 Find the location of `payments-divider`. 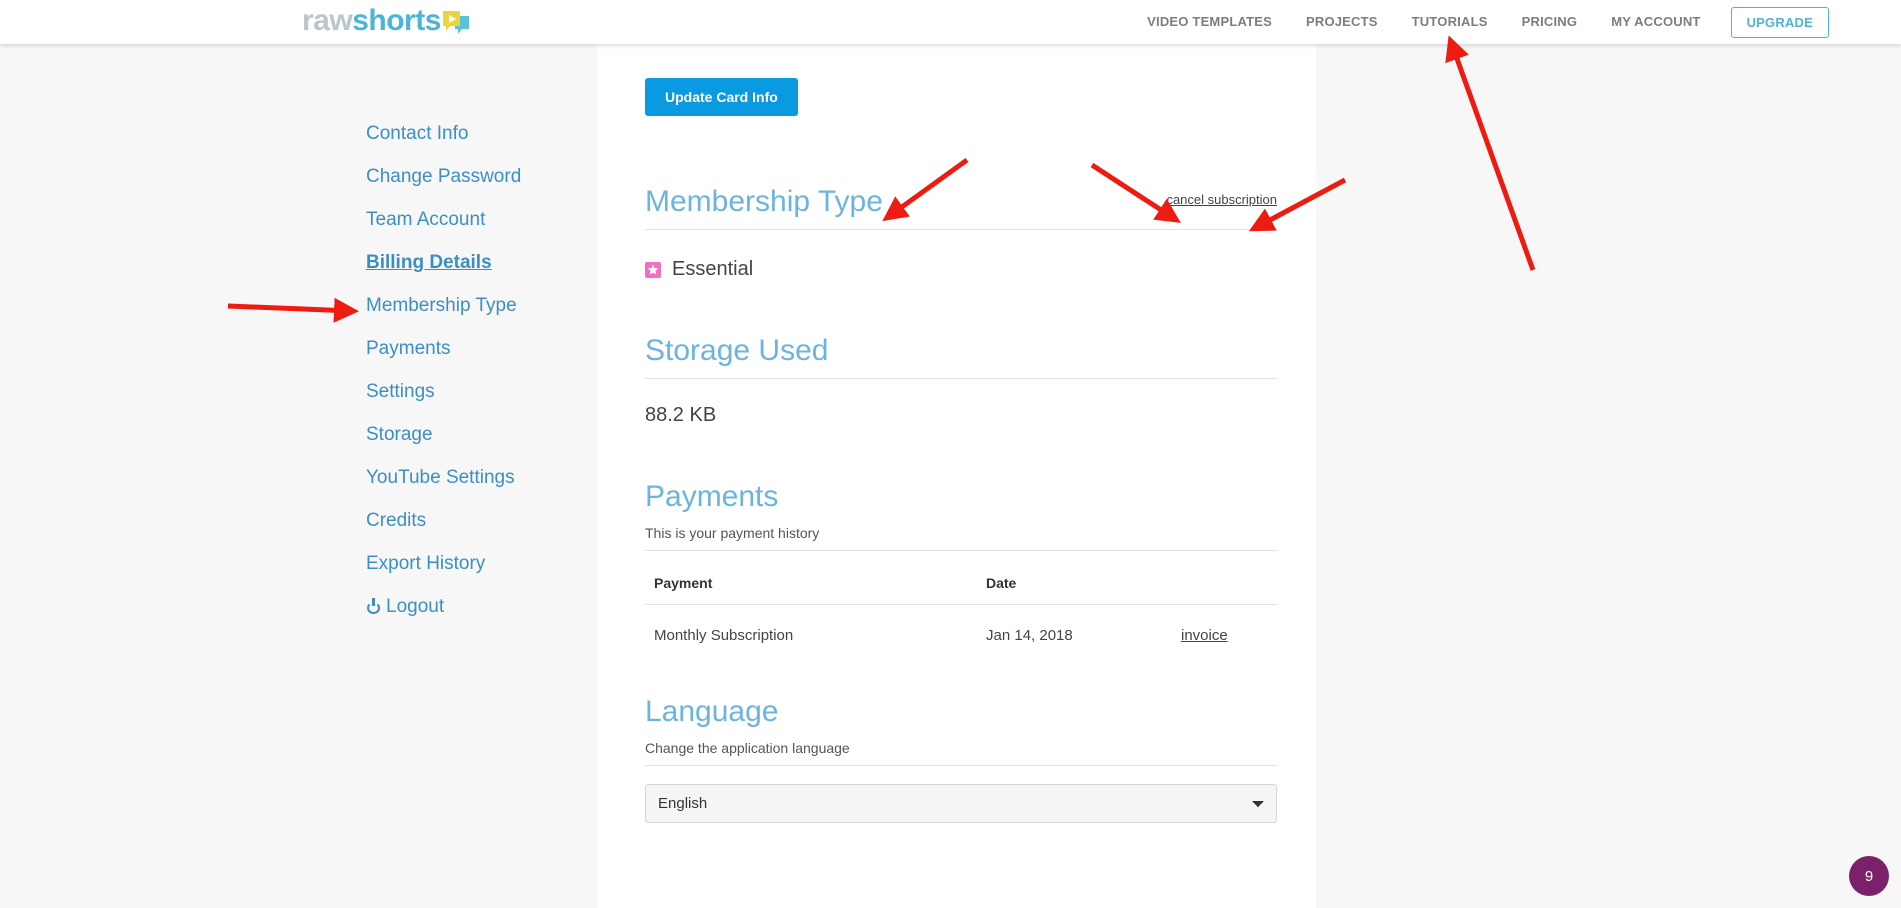

payments-divider is located at coordinates (961, 550).